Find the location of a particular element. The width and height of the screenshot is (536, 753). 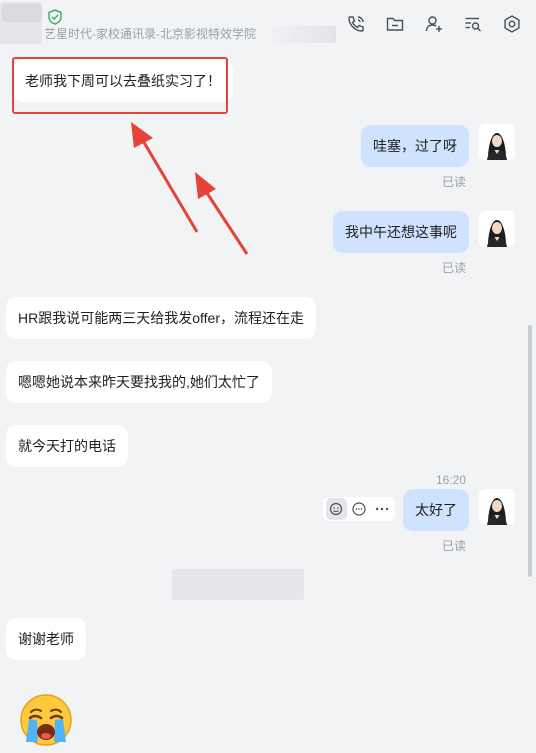

blurred-system-notice is located at coordinates (238, 584).